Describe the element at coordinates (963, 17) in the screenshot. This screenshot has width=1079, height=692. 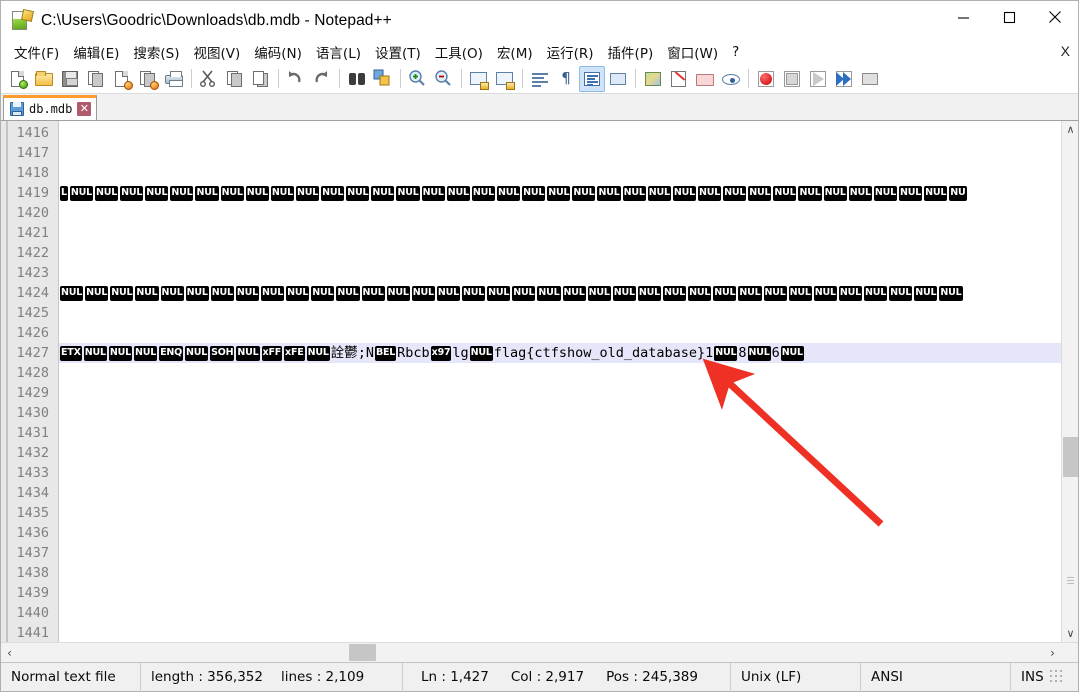
I see `minimize-button` at that location.